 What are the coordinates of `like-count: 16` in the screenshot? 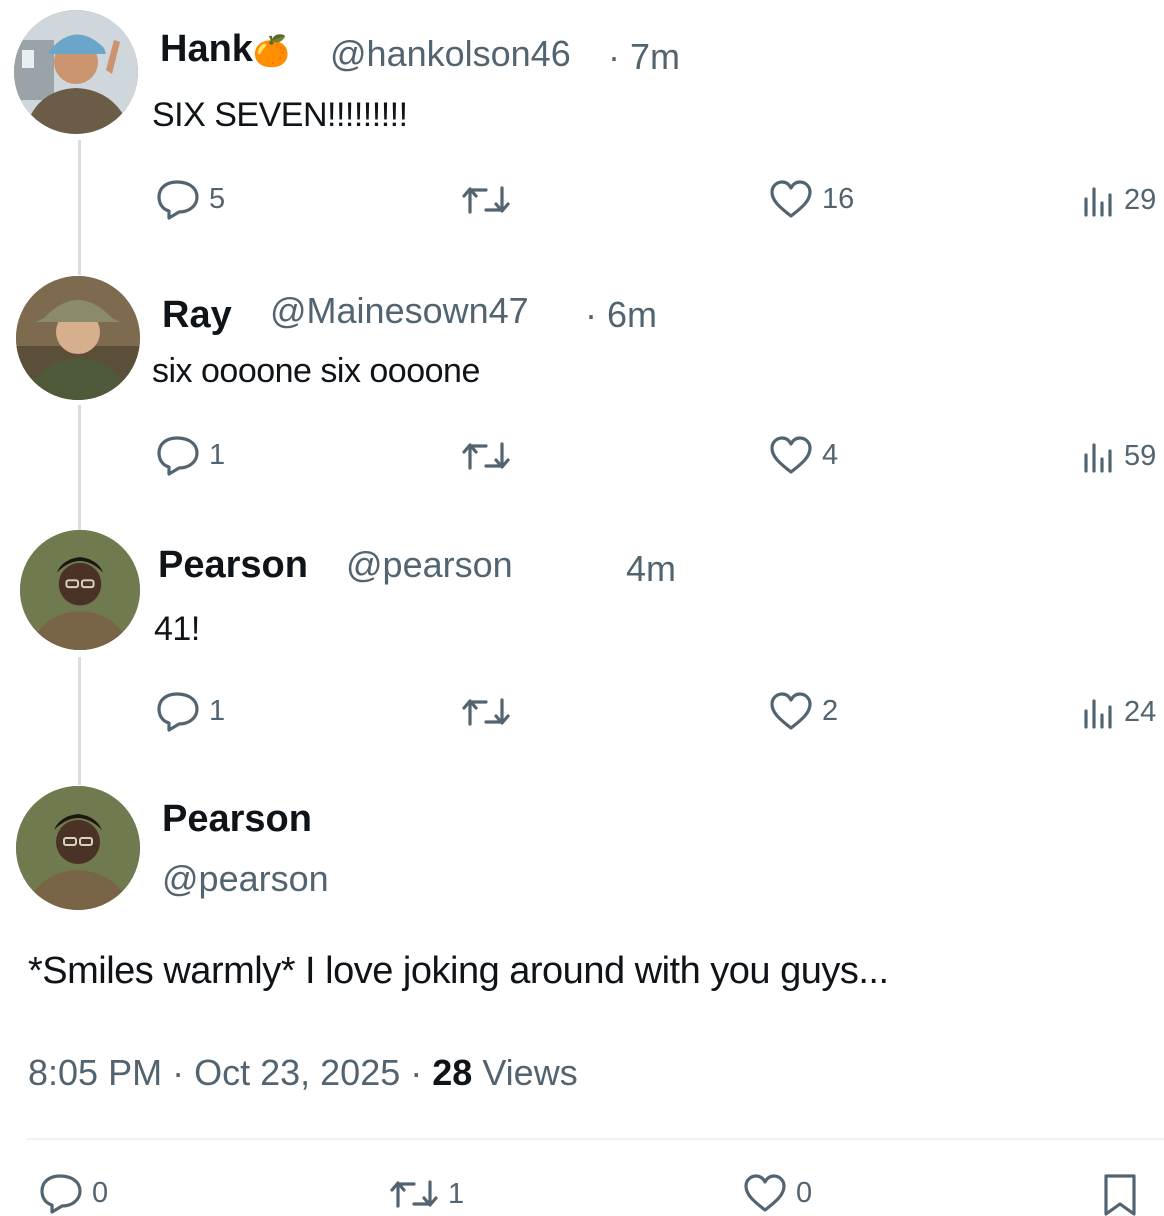 It's located at (838, 198).